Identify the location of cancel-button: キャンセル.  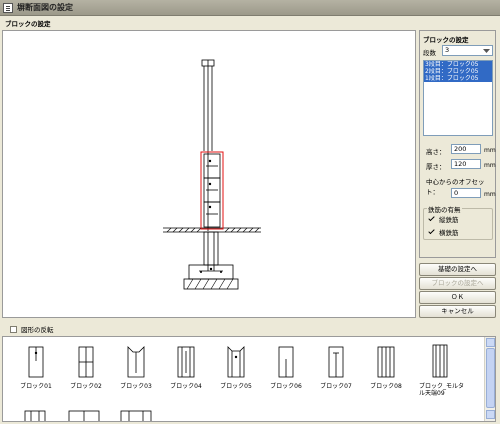
(457, 311).